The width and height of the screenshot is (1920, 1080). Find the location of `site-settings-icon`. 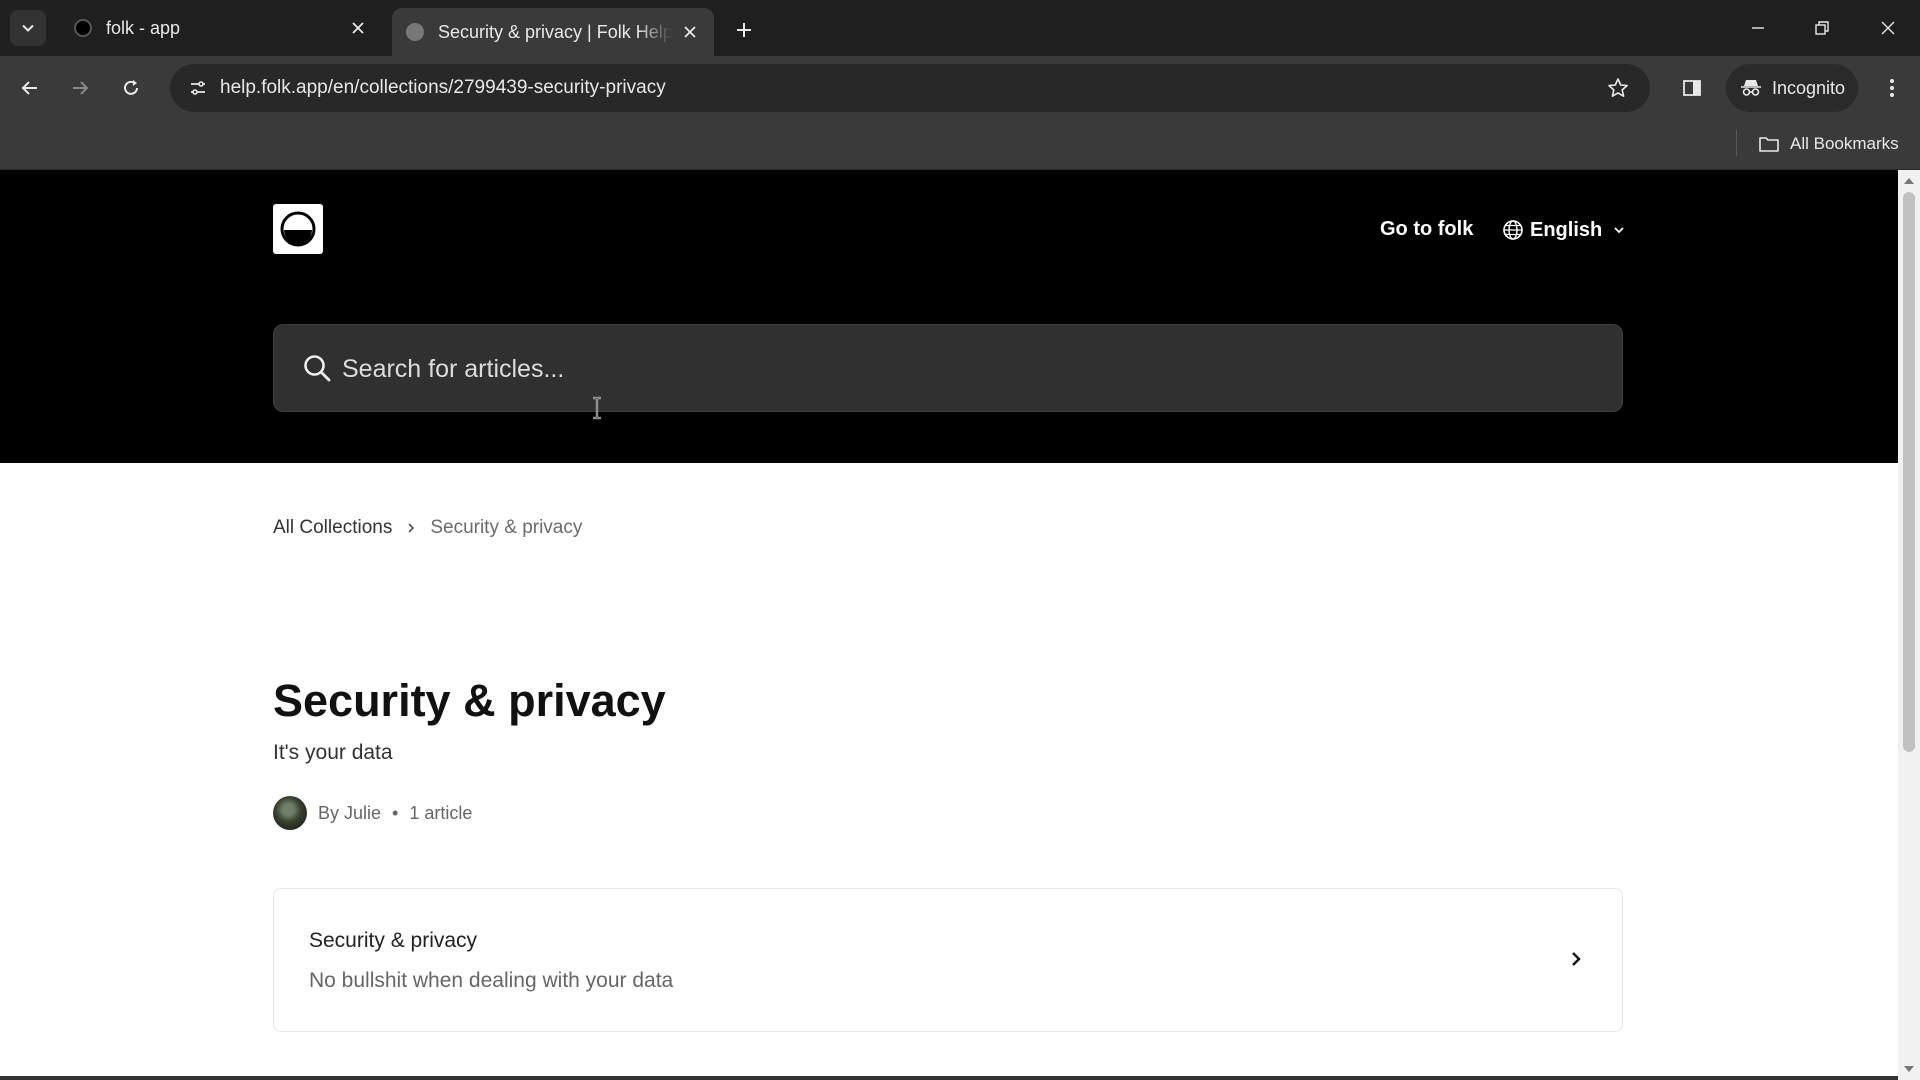

site-settings-icon is located at coordinates (198, 88).